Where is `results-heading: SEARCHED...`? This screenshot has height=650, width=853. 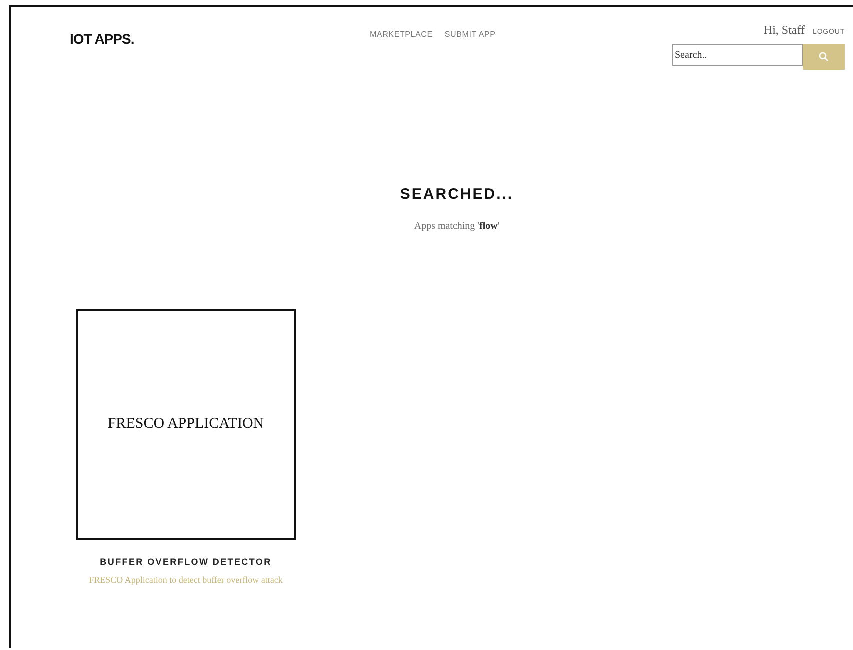
results-heading: SEARCHED... is located at coordinates (457, 194).